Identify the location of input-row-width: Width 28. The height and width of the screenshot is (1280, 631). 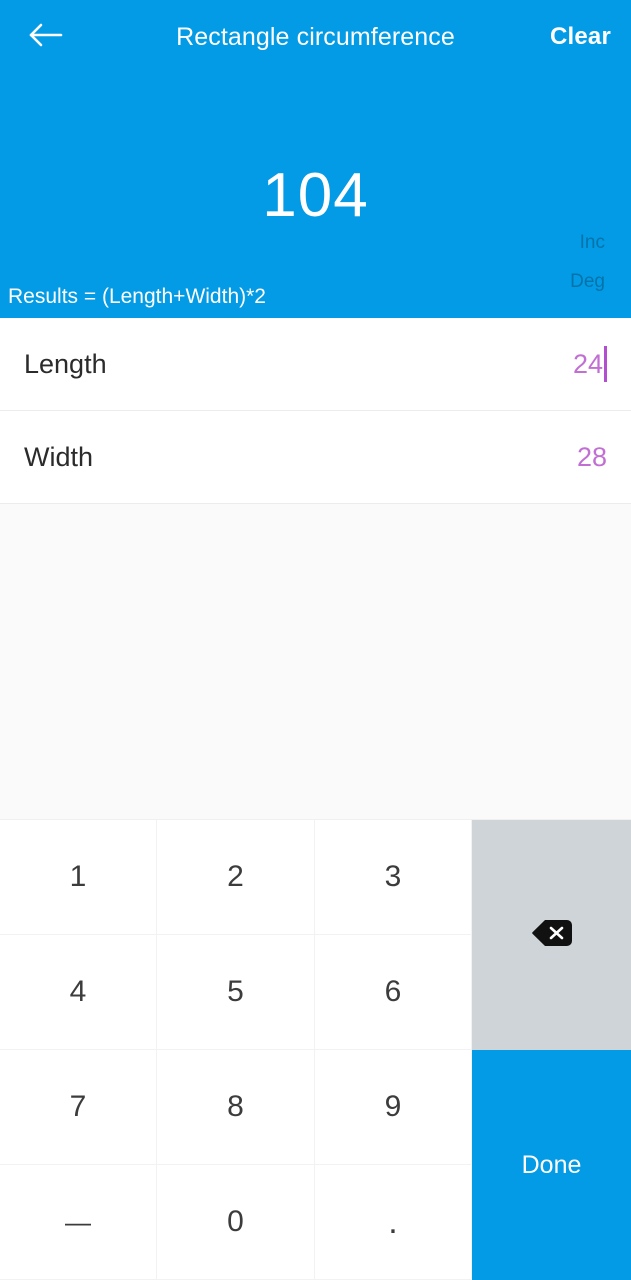
(315, 457).